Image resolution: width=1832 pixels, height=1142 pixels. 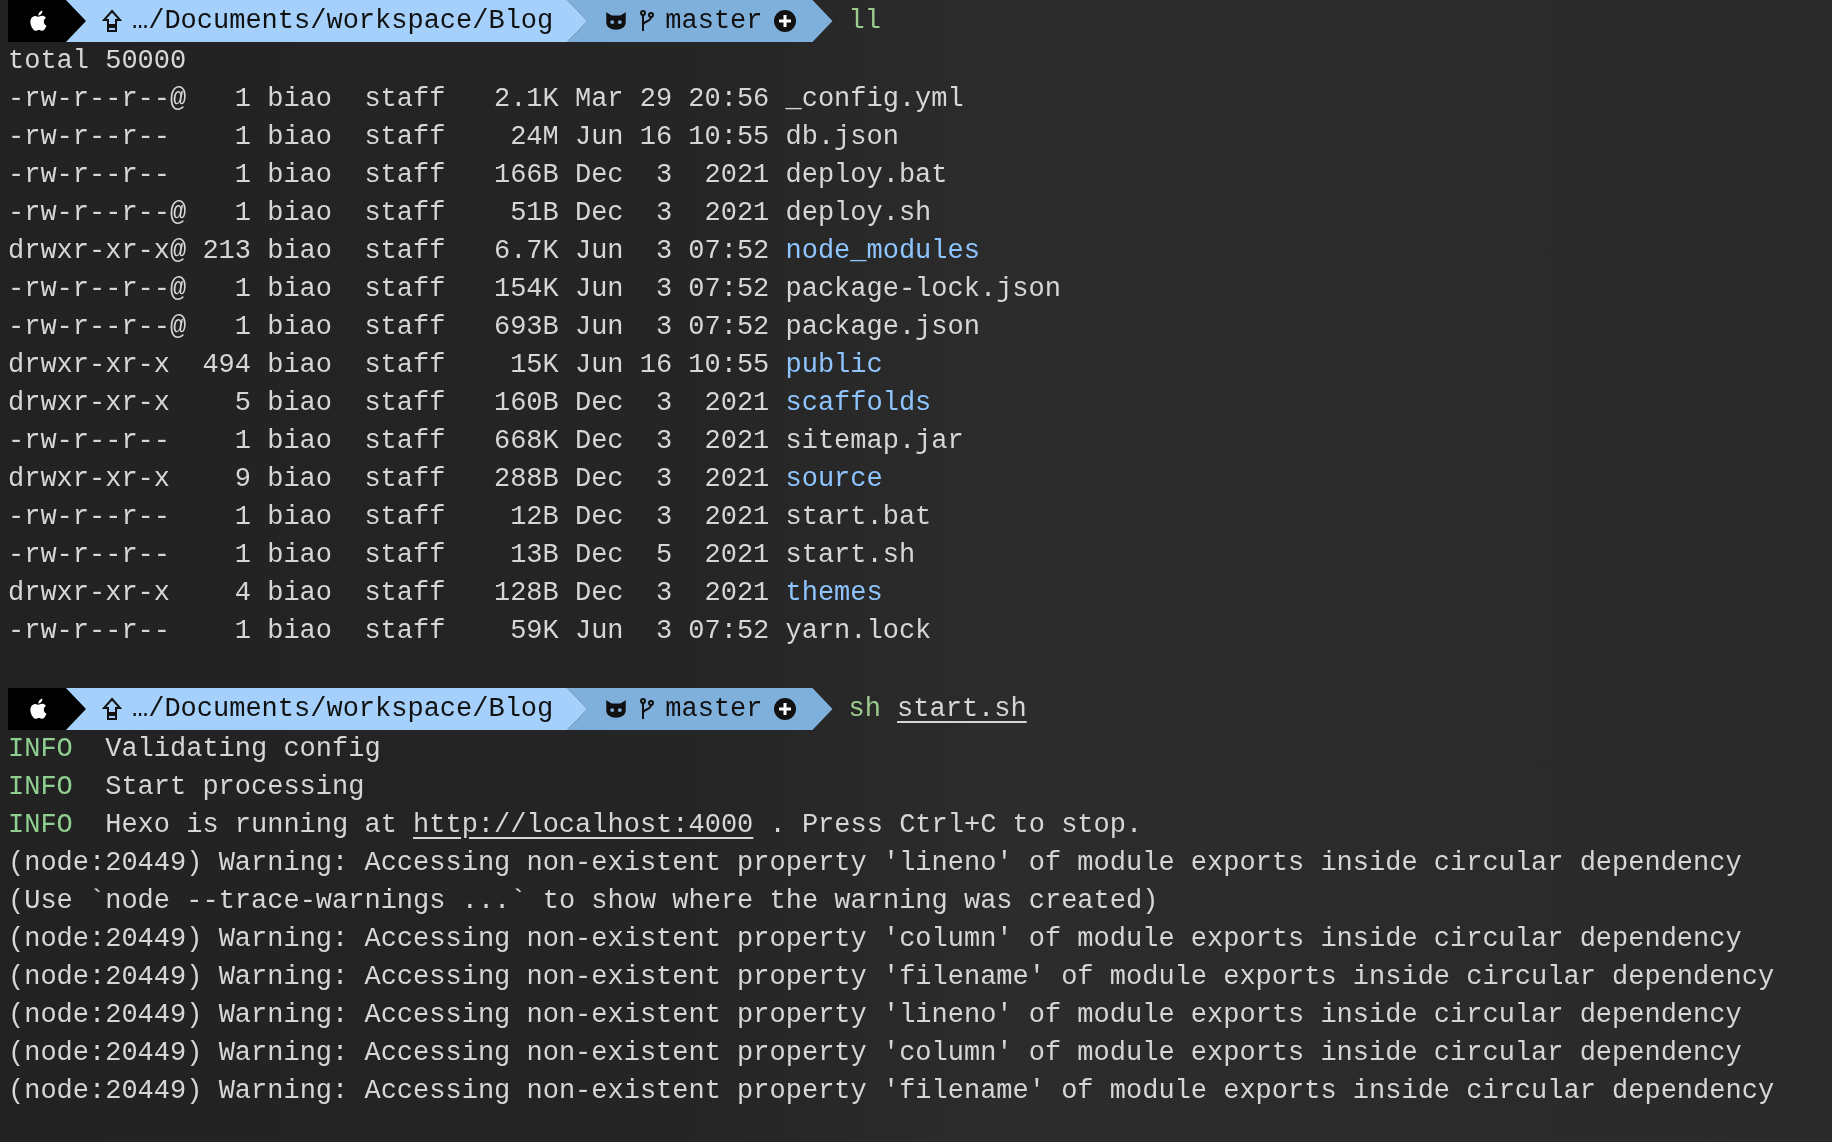 I want to click on file-name: package.json, so click(x=882, y=327).